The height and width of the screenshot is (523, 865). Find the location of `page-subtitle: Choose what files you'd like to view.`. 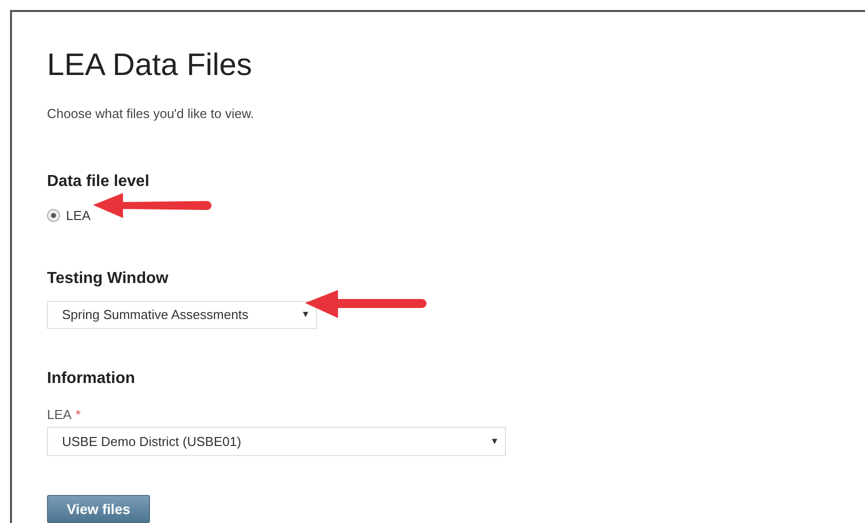

page-subtitle: Choose what files you'd like to view. is located at coordinates (150, 114).